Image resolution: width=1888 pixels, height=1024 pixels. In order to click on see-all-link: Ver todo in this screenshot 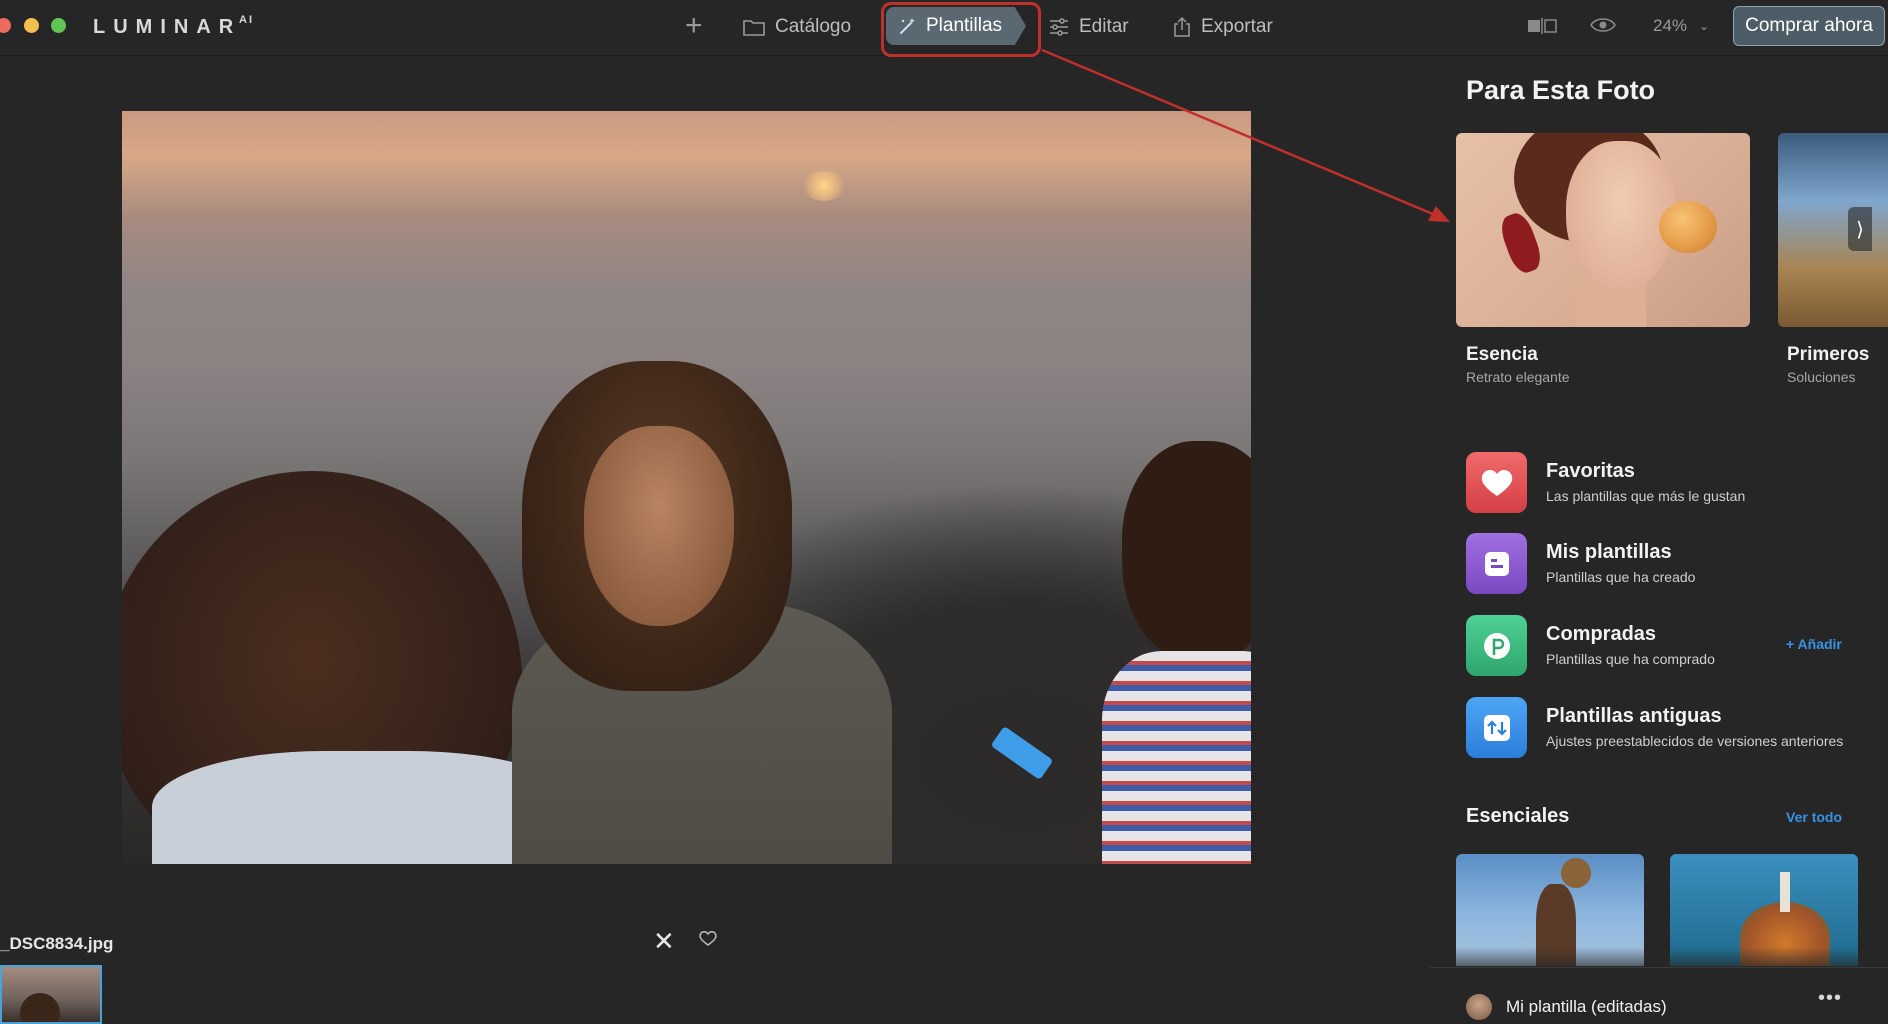, I will do `click(1814, 817)`.